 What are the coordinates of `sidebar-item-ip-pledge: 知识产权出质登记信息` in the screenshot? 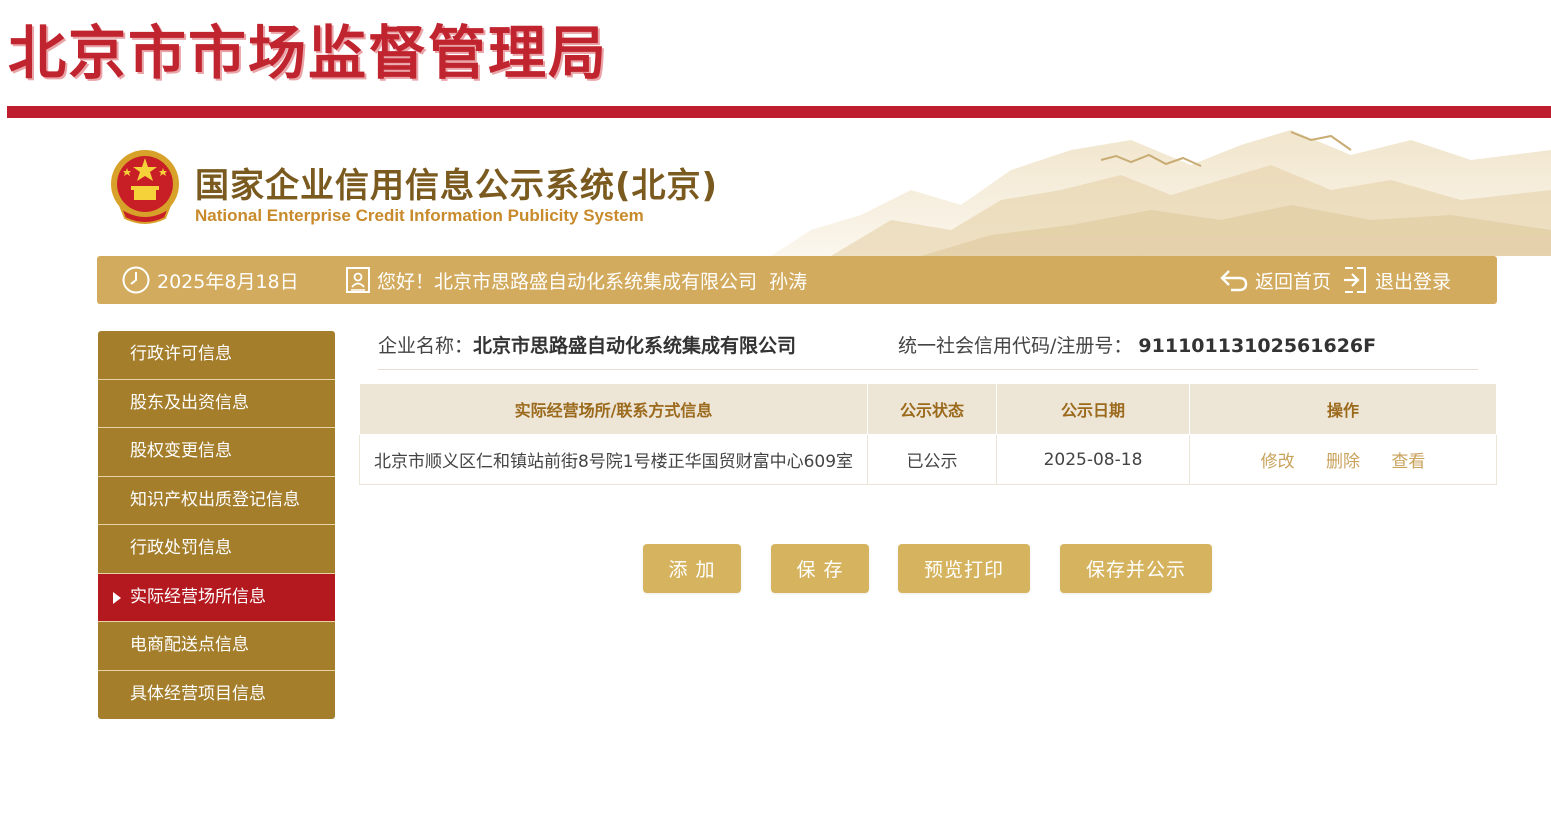 It's located at (216, 500).